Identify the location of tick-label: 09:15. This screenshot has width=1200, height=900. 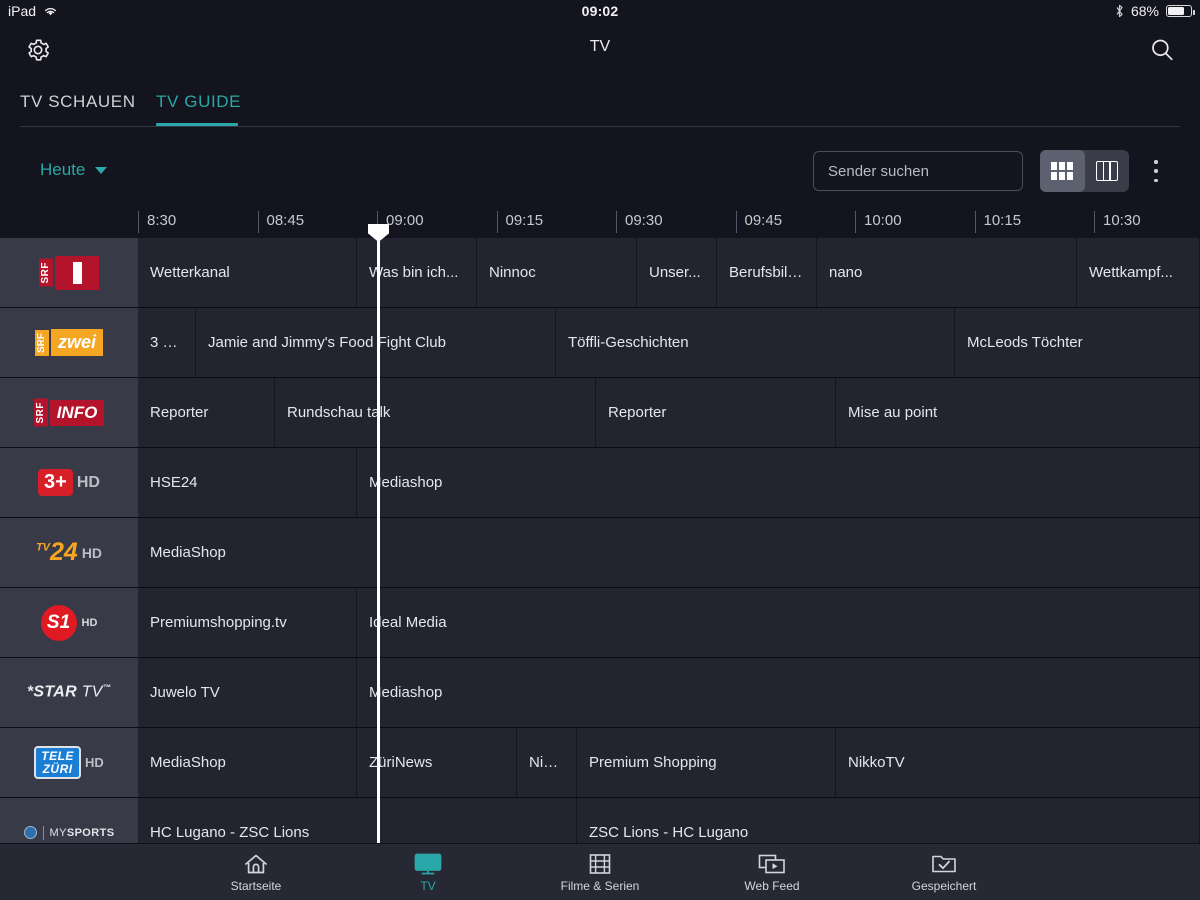
(524, 220).